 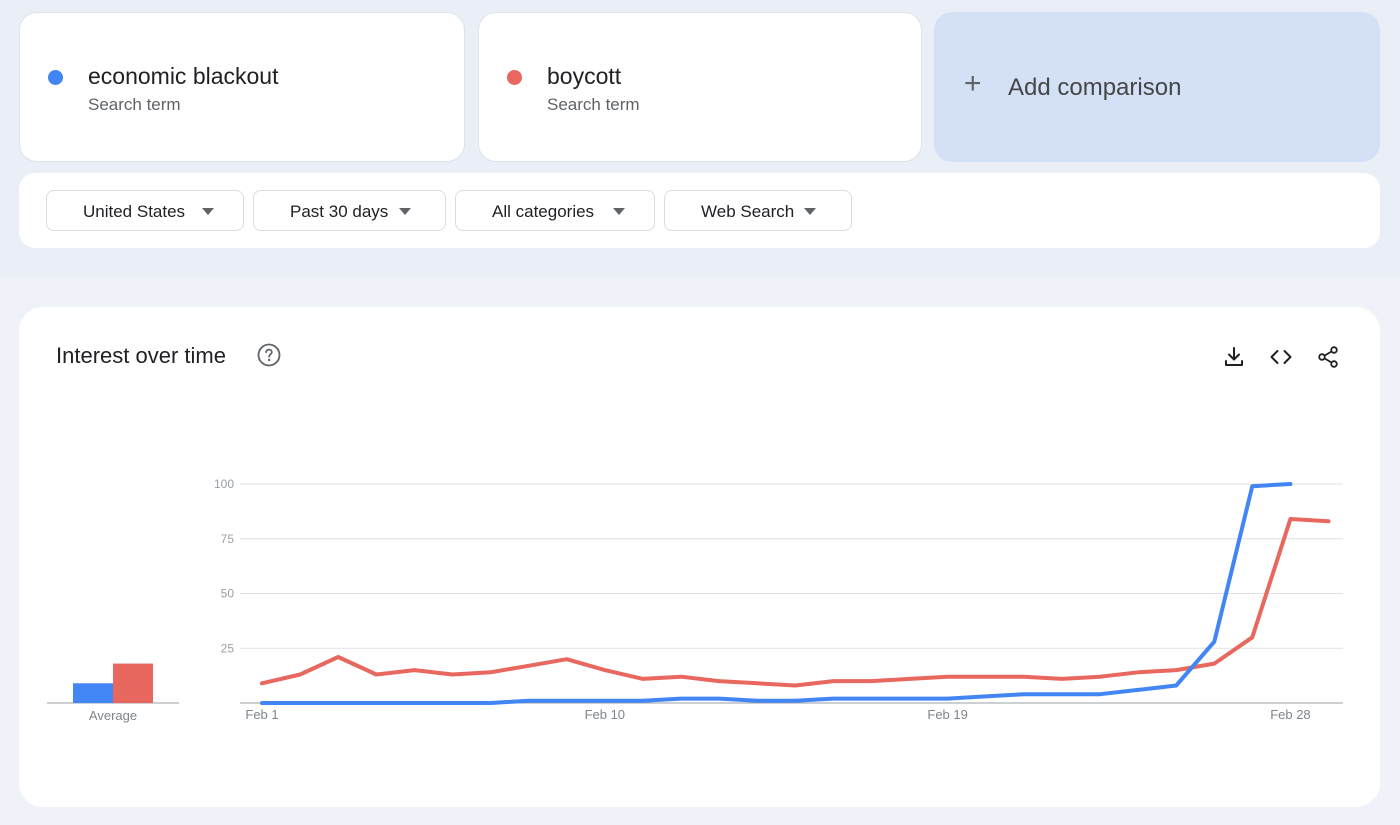 What do you see at coordinates (584, 76) in the screenshot?
I see `term-name: boycott` at bounding box center [584, 76].